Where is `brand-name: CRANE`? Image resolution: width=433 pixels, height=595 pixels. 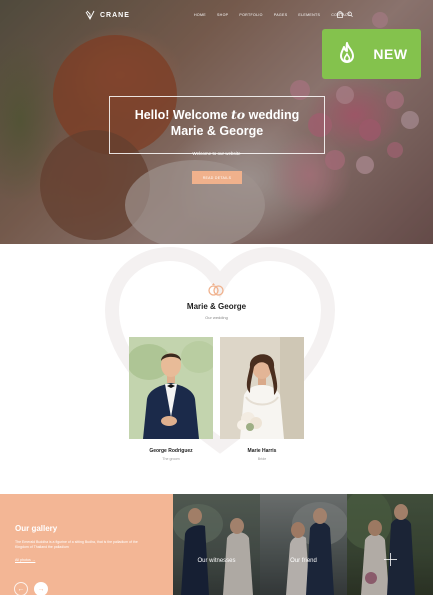 brand-name: CRANE is located at coordinates (115, 15).